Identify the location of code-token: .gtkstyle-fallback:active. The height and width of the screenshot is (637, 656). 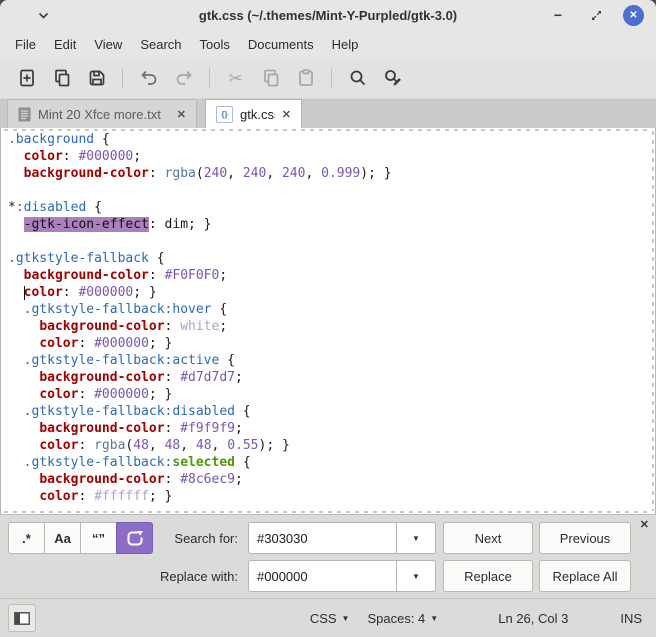
(121, 360).